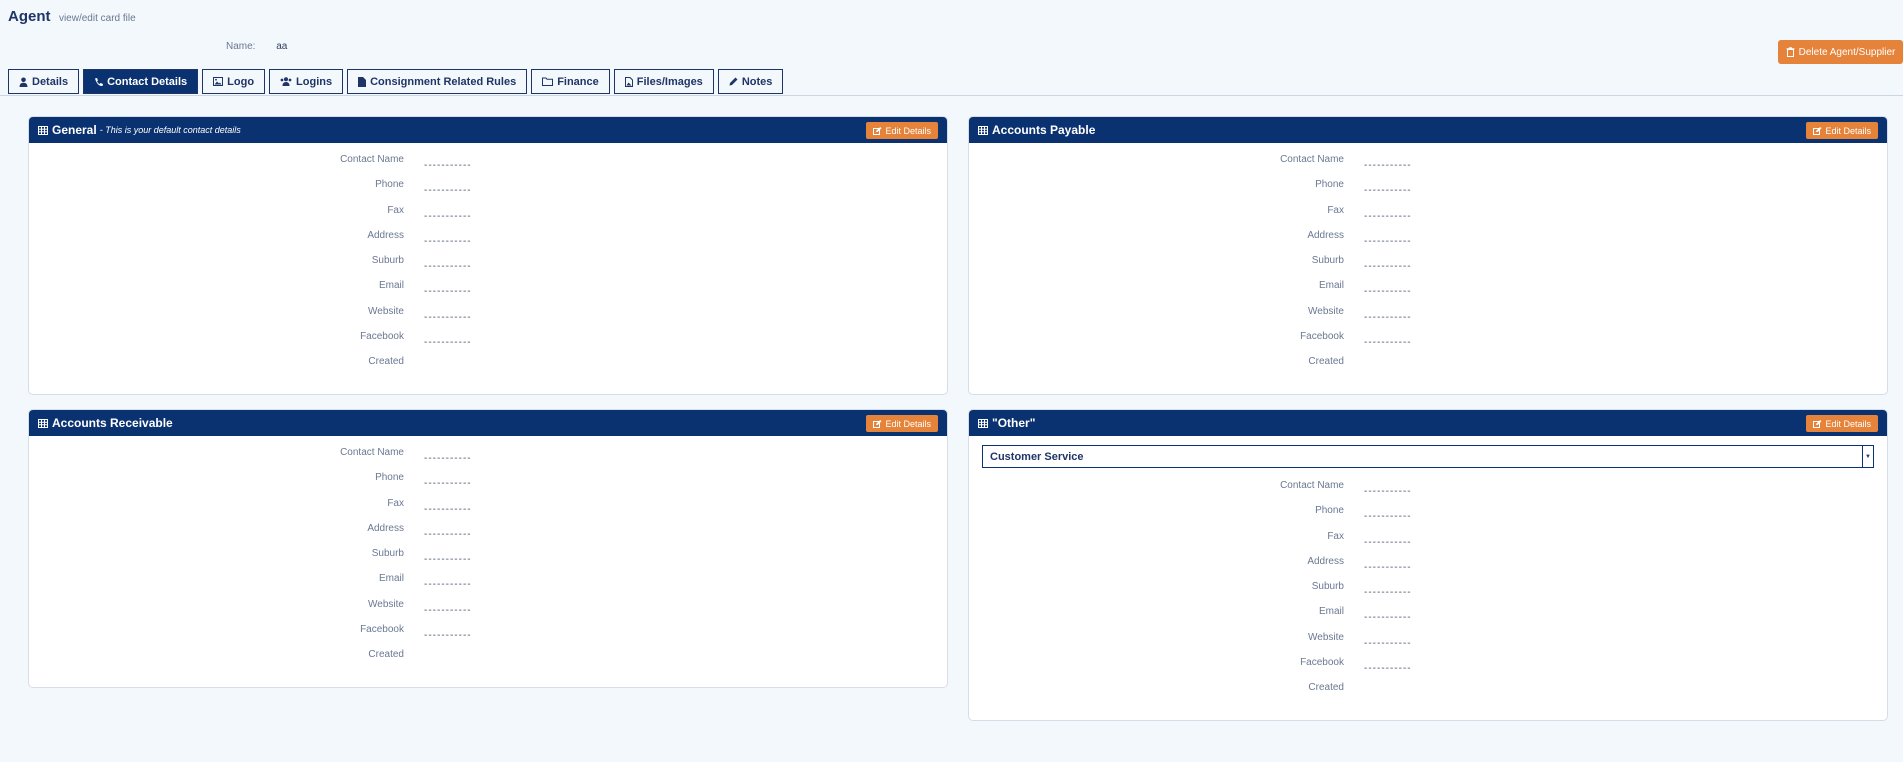  I want to click on tab-details: Details, so click(44, 81).